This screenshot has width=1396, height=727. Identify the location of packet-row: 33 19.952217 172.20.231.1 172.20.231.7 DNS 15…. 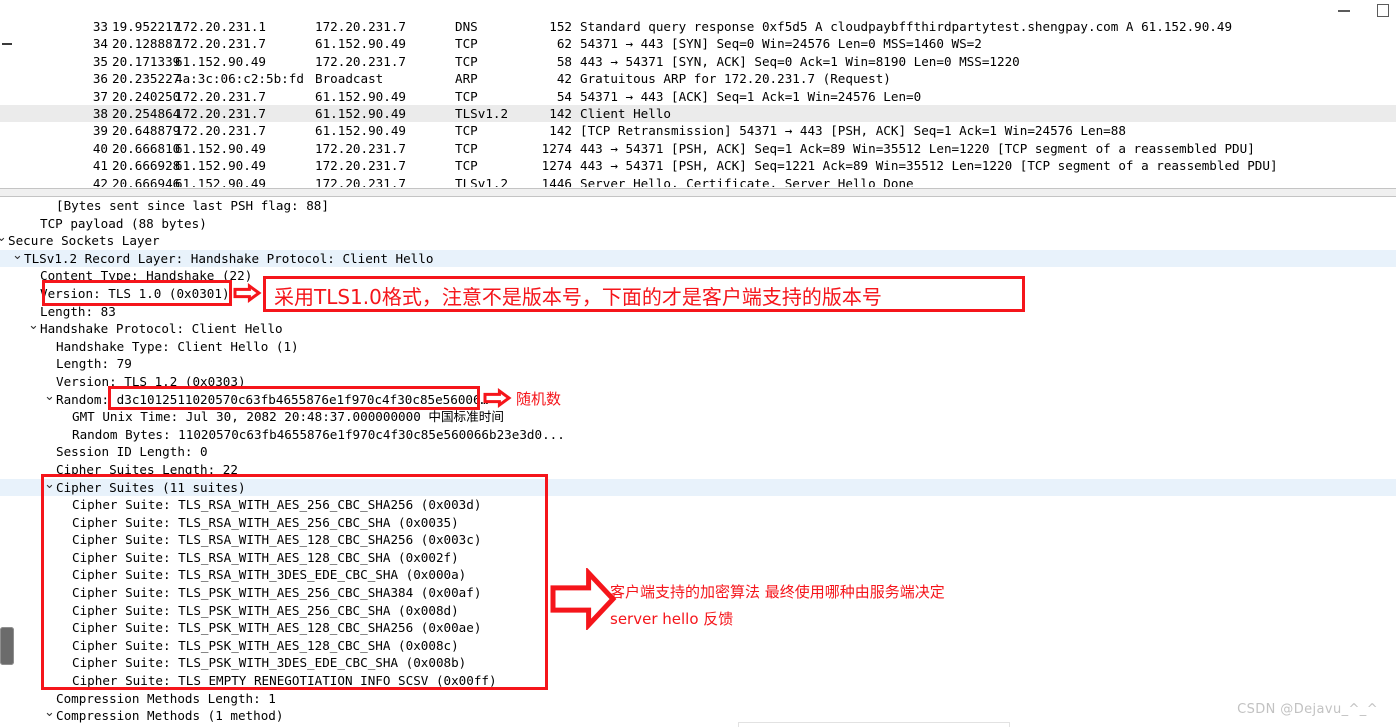
(698, 26).